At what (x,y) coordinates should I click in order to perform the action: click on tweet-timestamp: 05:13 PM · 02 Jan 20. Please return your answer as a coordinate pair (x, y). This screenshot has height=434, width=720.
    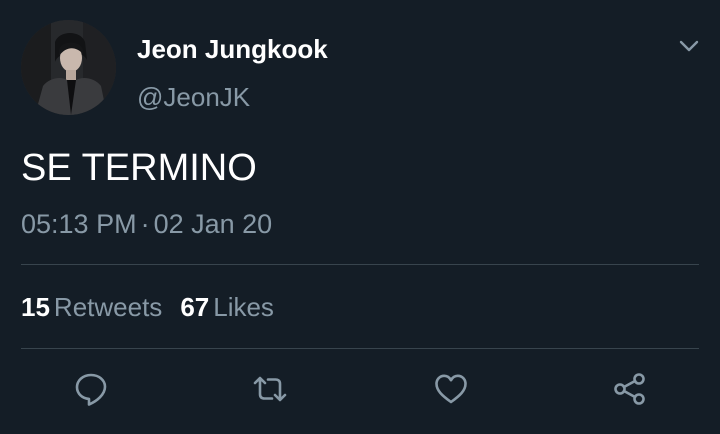
    Looking at the image, I should click on (146, 224).